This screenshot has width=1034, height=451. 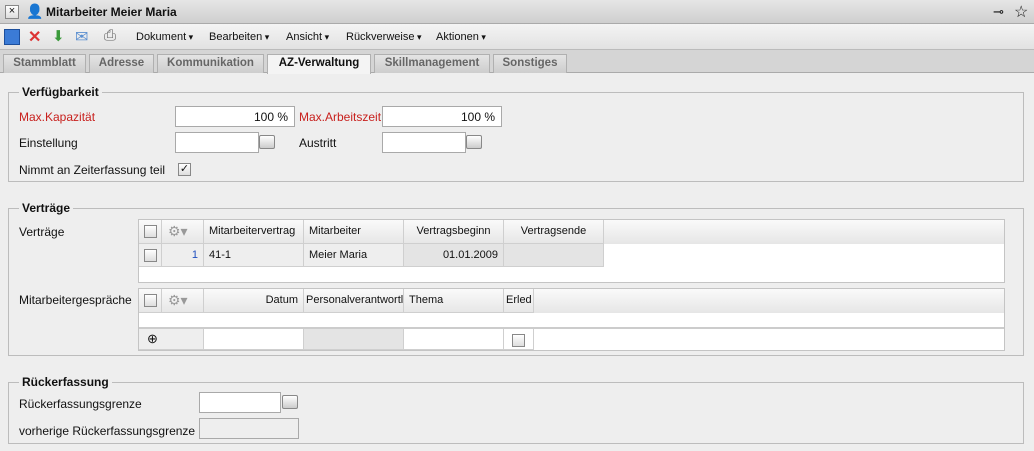 What do you see at coordinates (1021, 12) in the screenshot?
I see `star-icon: ☆` at bounding box center [1021, 12].